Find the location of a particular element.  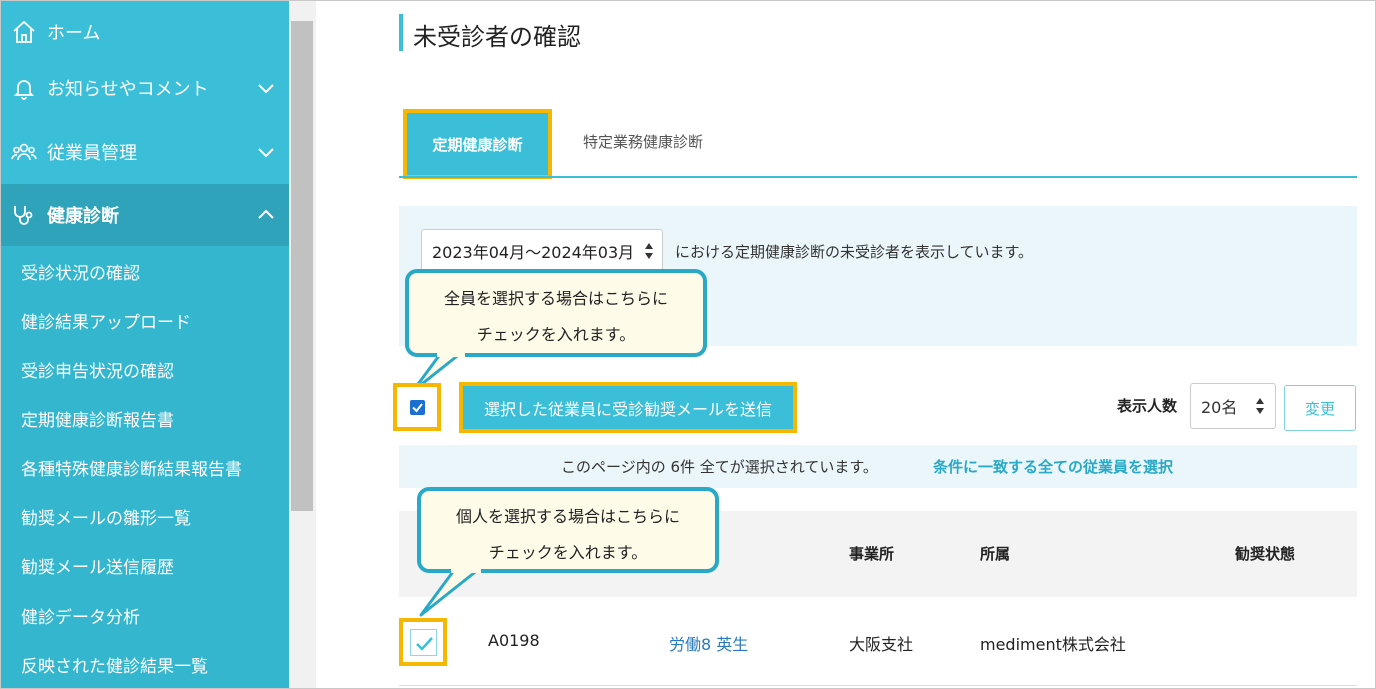

sidebar-subitem-exam-status: 受診状況の確認 is located at coordinates (80, 271).